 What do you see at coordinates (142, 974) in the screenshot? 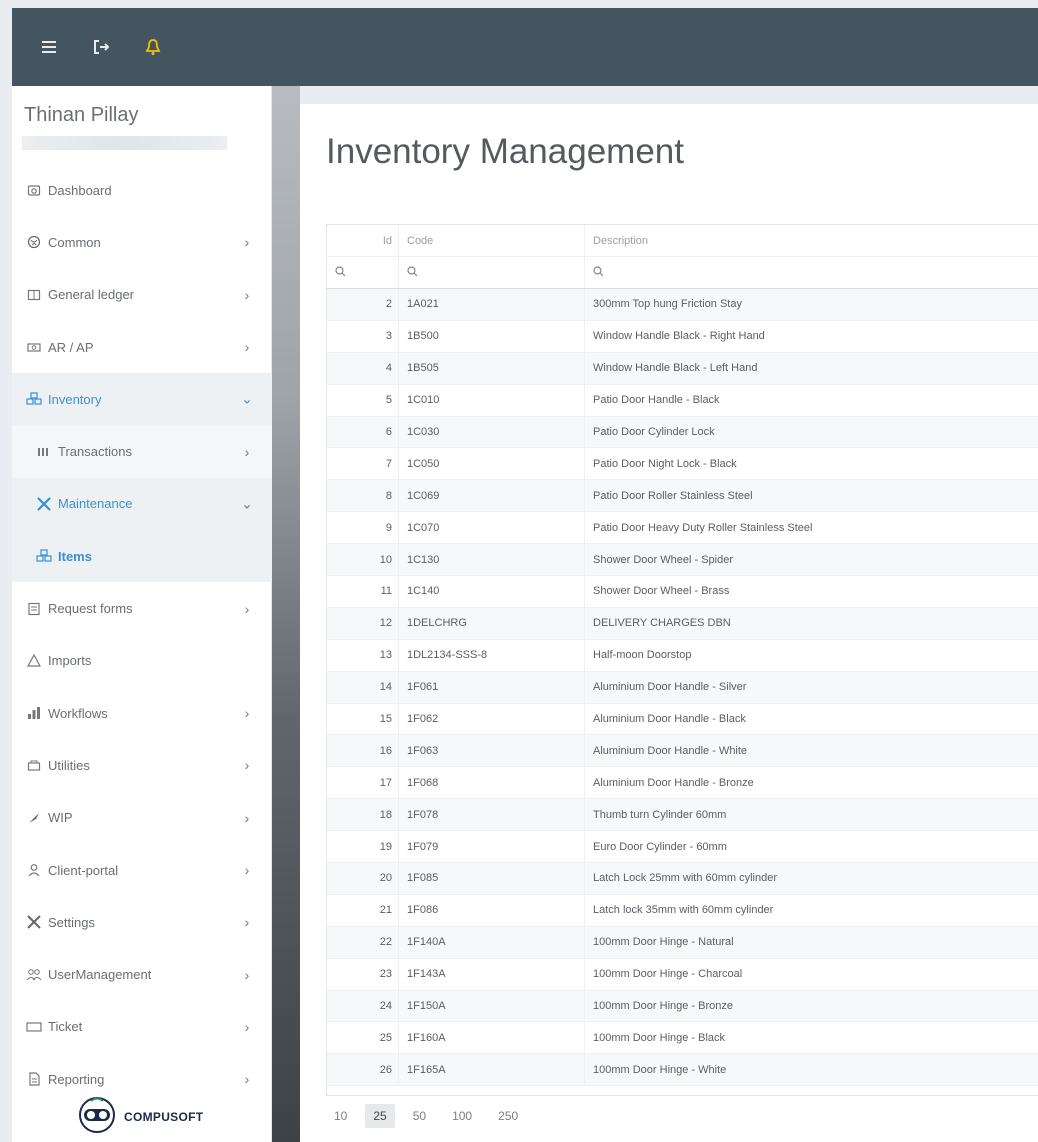
I see `sidebar-item-user-management: UserManagement ›` at bounding box center [142, 974].